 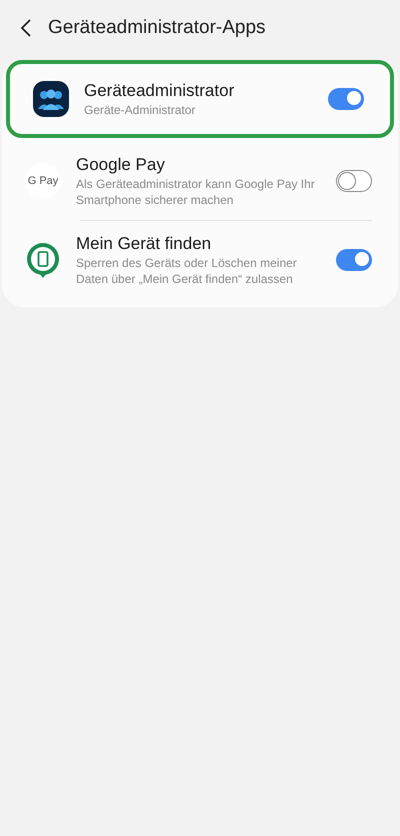 I want to click on app-row: Mein Gerät finden Sperren des Geräts oder Löschen meiner Daten über „Mein Gerät finden“ zulassen, so click(x=200, y=260).